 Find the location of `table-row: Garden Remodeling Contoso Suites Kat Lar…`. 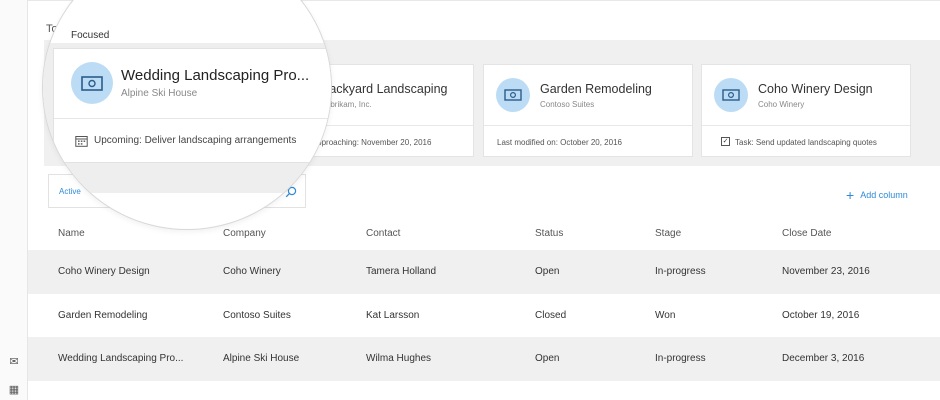

table-row: Garden Remodeling Contoso Suites Kat Lar… is located at coordinates (484, 316).